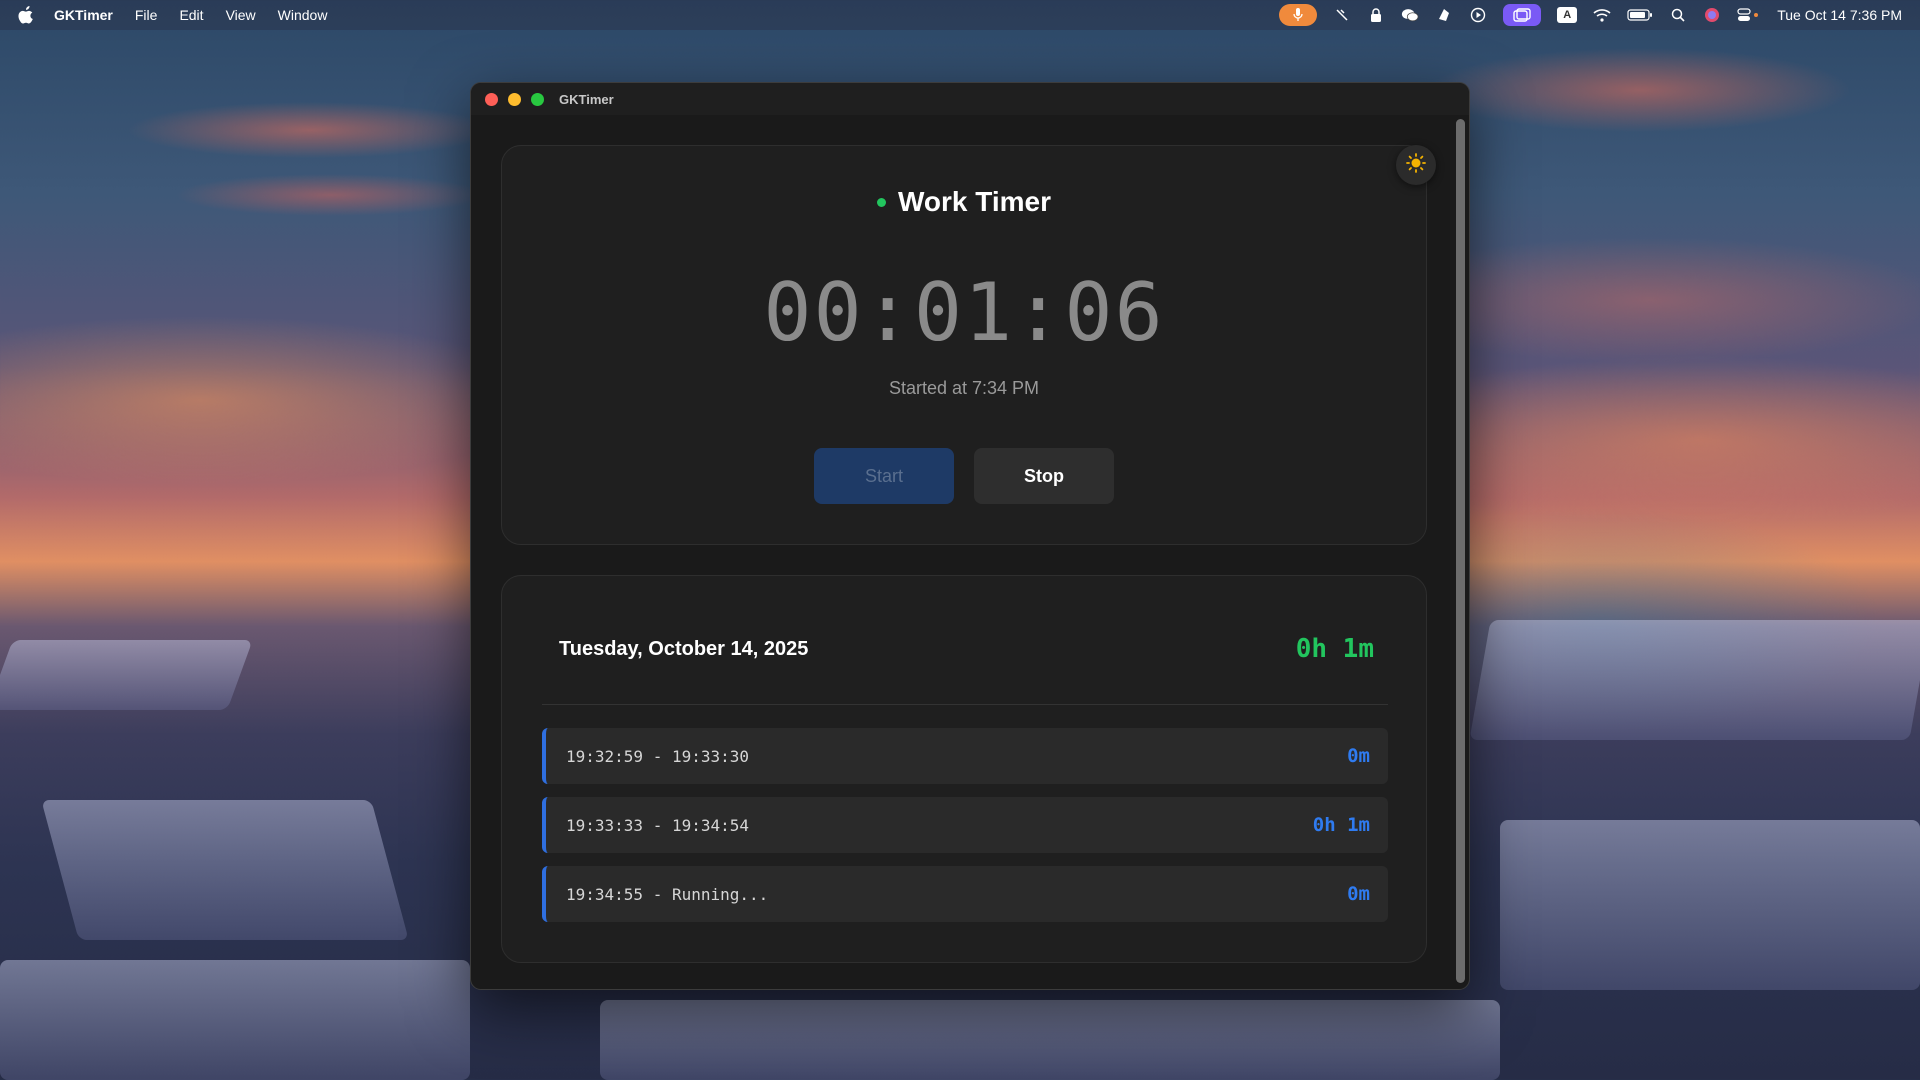 The height and width of the screenshot is (1080, 1920). I want to click on siri-icon, so click(1712, 15).